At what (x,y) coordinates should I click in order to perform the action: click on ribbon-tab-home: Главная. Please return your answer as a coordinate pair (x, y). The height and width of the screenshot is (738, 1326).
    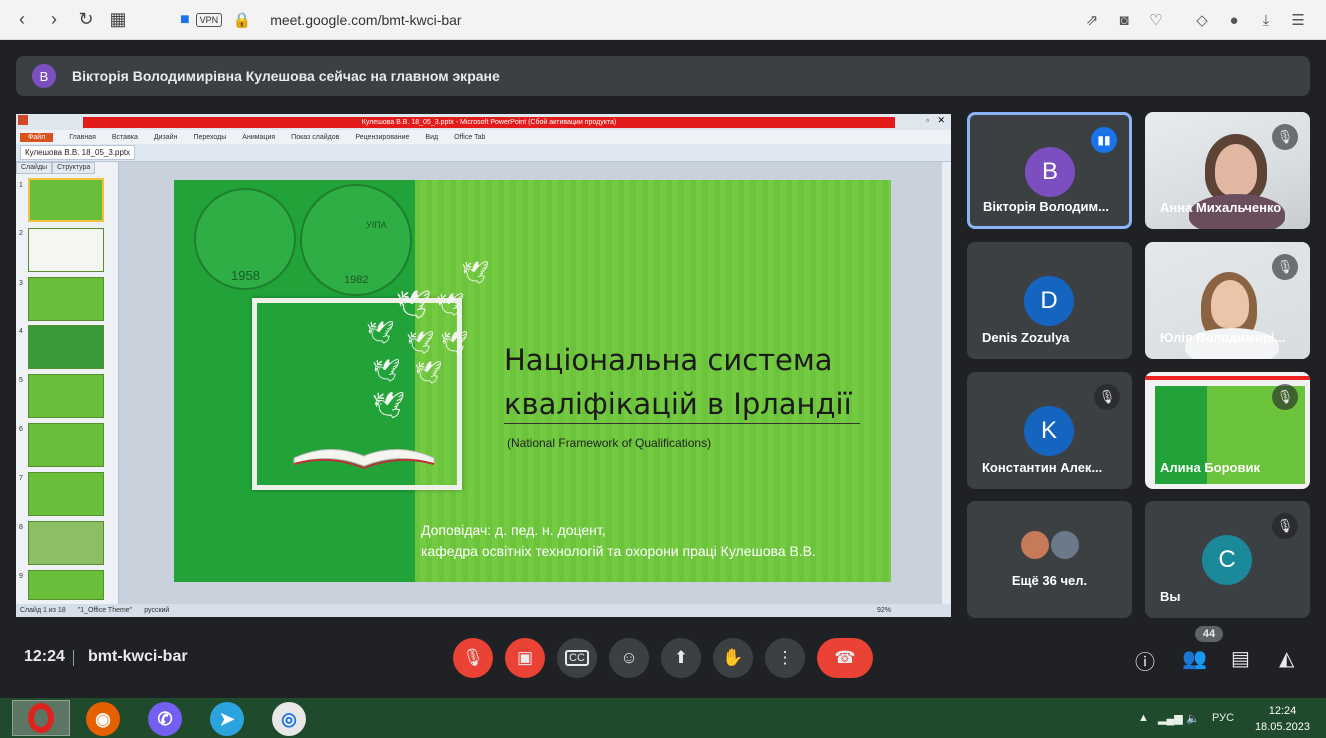
    Looking at the image, I should click on (82, 137).